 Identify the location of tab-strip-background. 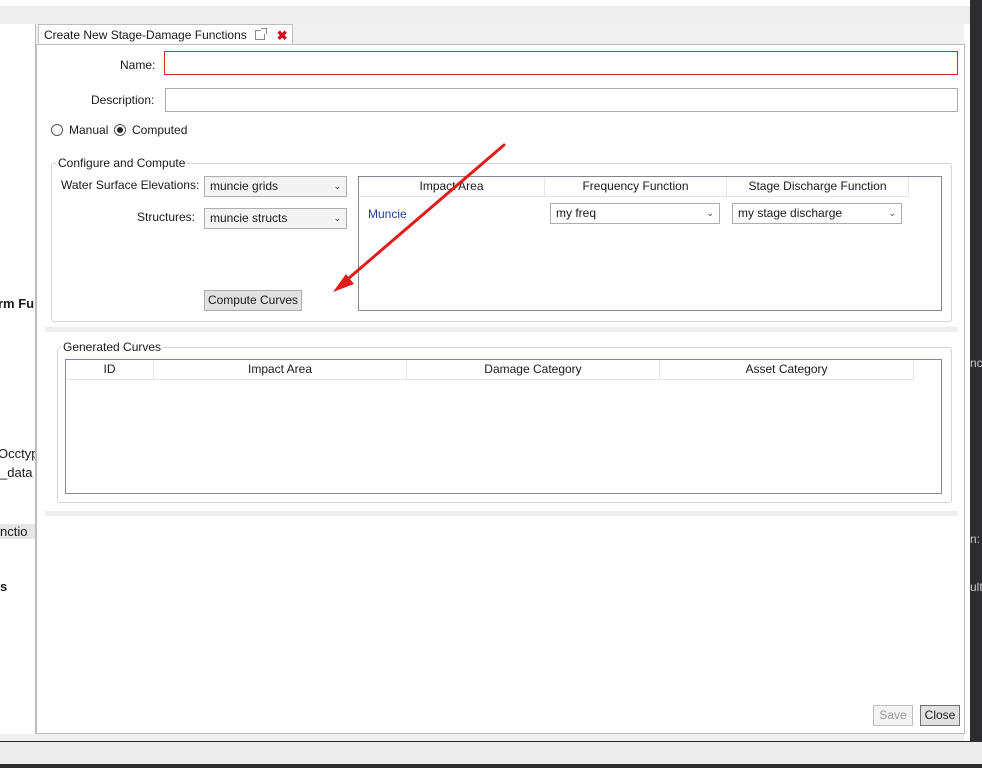
(485, 15).